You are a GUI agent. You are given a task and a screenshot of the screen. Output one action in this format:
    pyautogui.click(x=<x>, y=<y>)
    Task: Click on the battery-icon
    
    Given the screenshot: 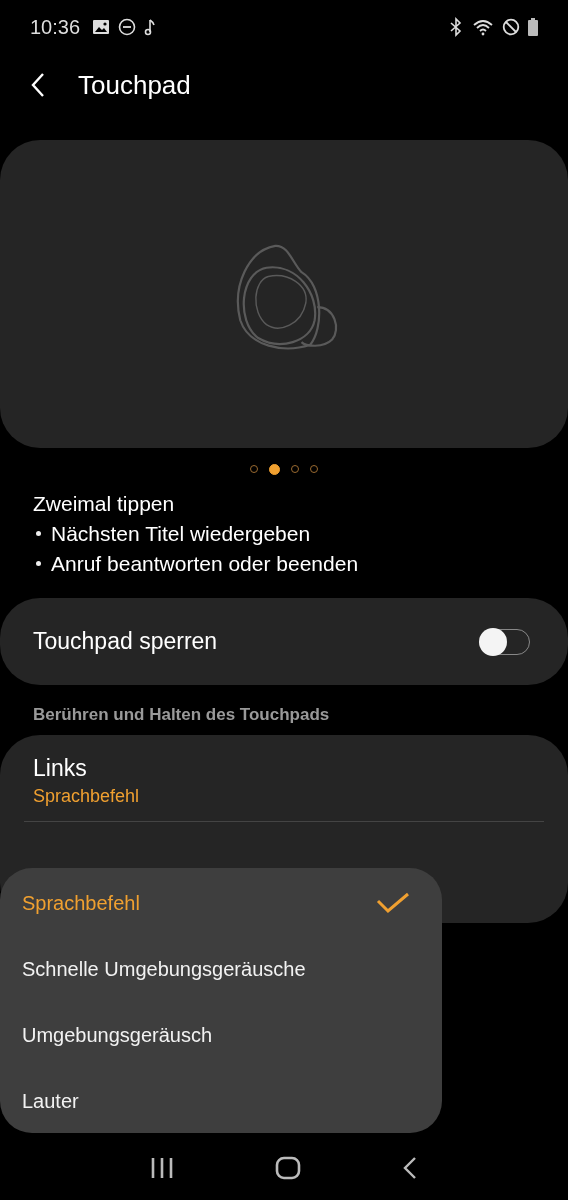 What is the action you would take?
    pyautogui.click(x=533, y=27)
    